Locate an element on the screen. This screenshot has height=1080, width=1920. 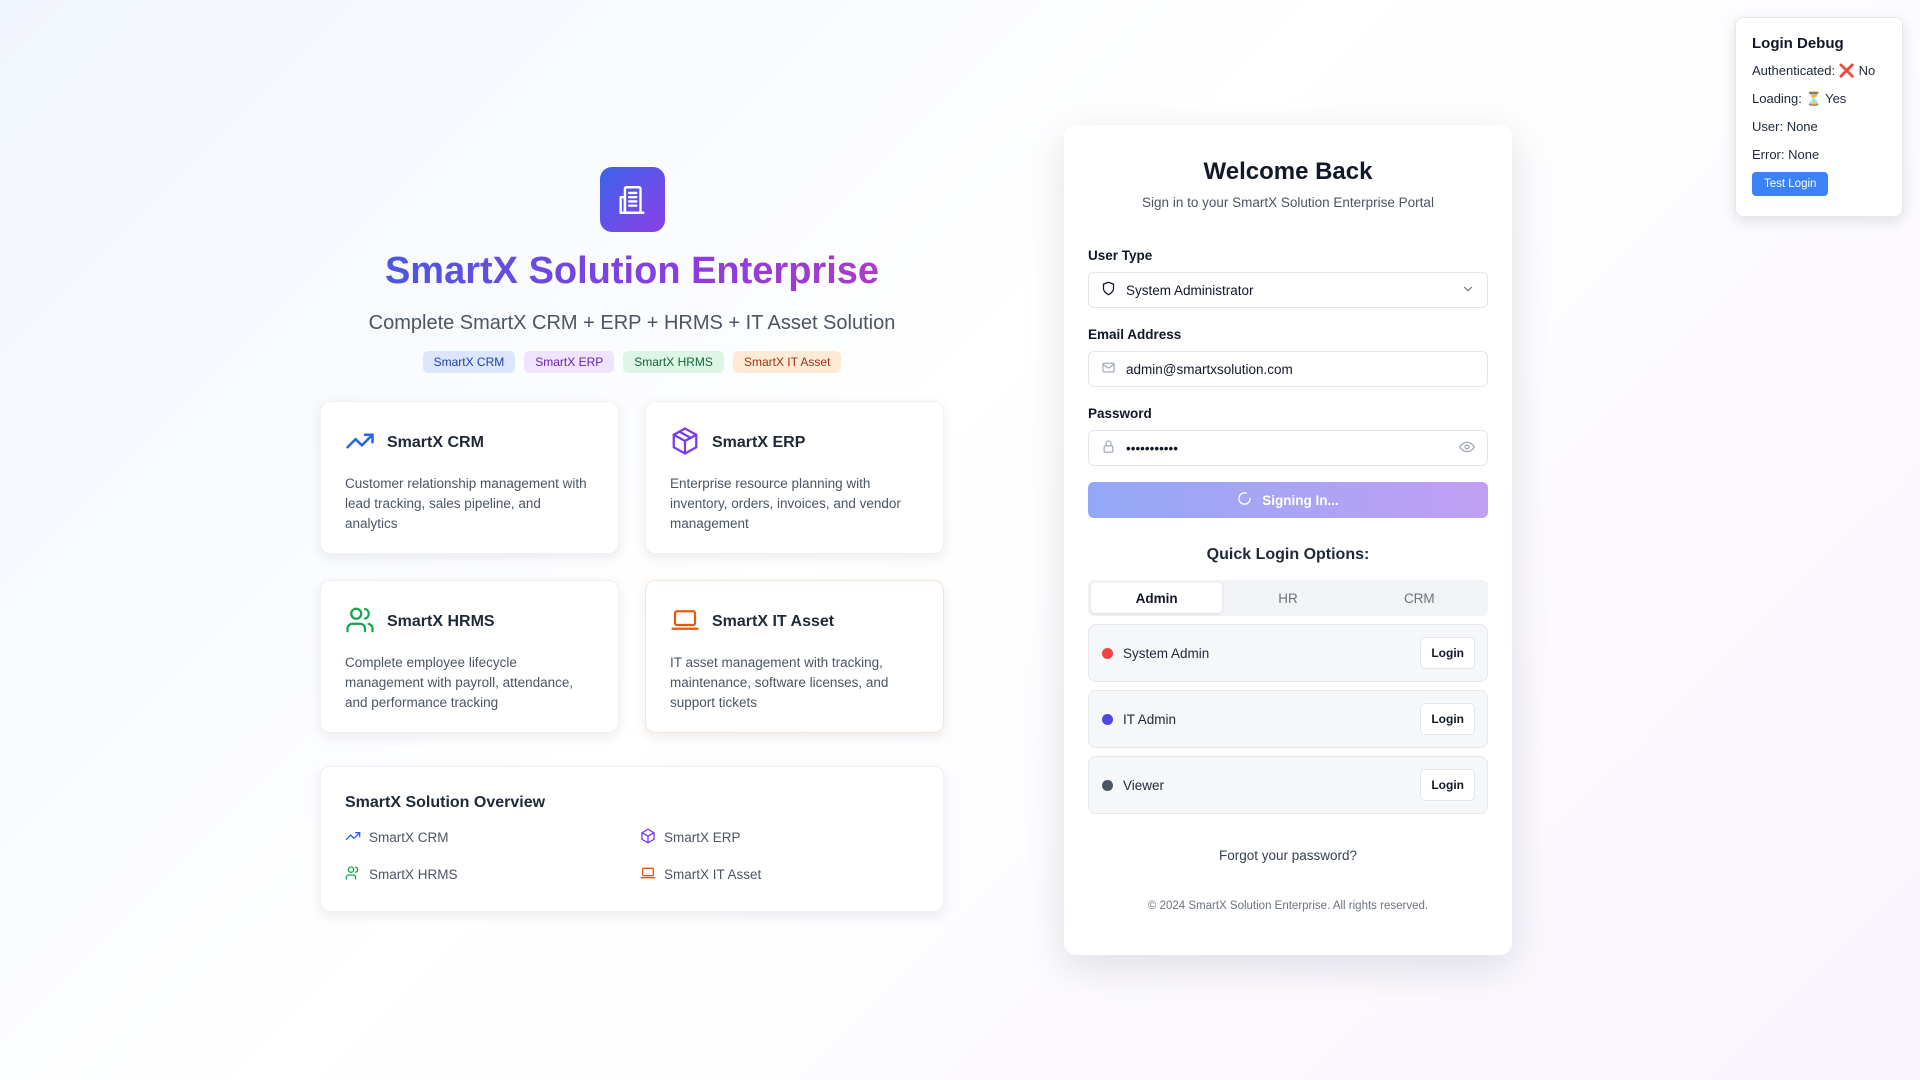
overview-item-crm: SmartX CRM is located at coordinates (492, 837).